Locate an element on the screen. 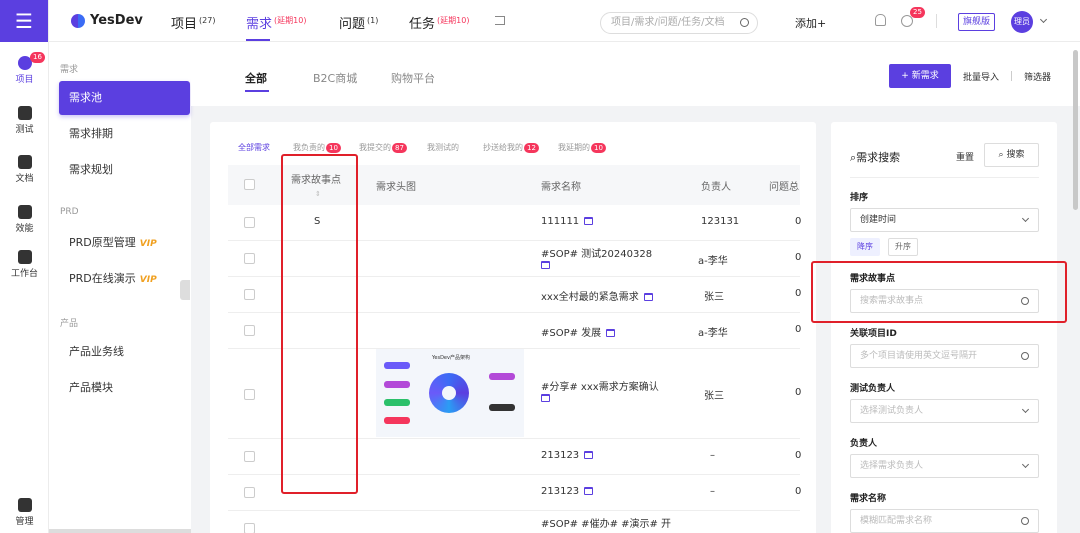 This screenshot has width=1080, height=533. bell-icon is located at coordinates (880, 20).